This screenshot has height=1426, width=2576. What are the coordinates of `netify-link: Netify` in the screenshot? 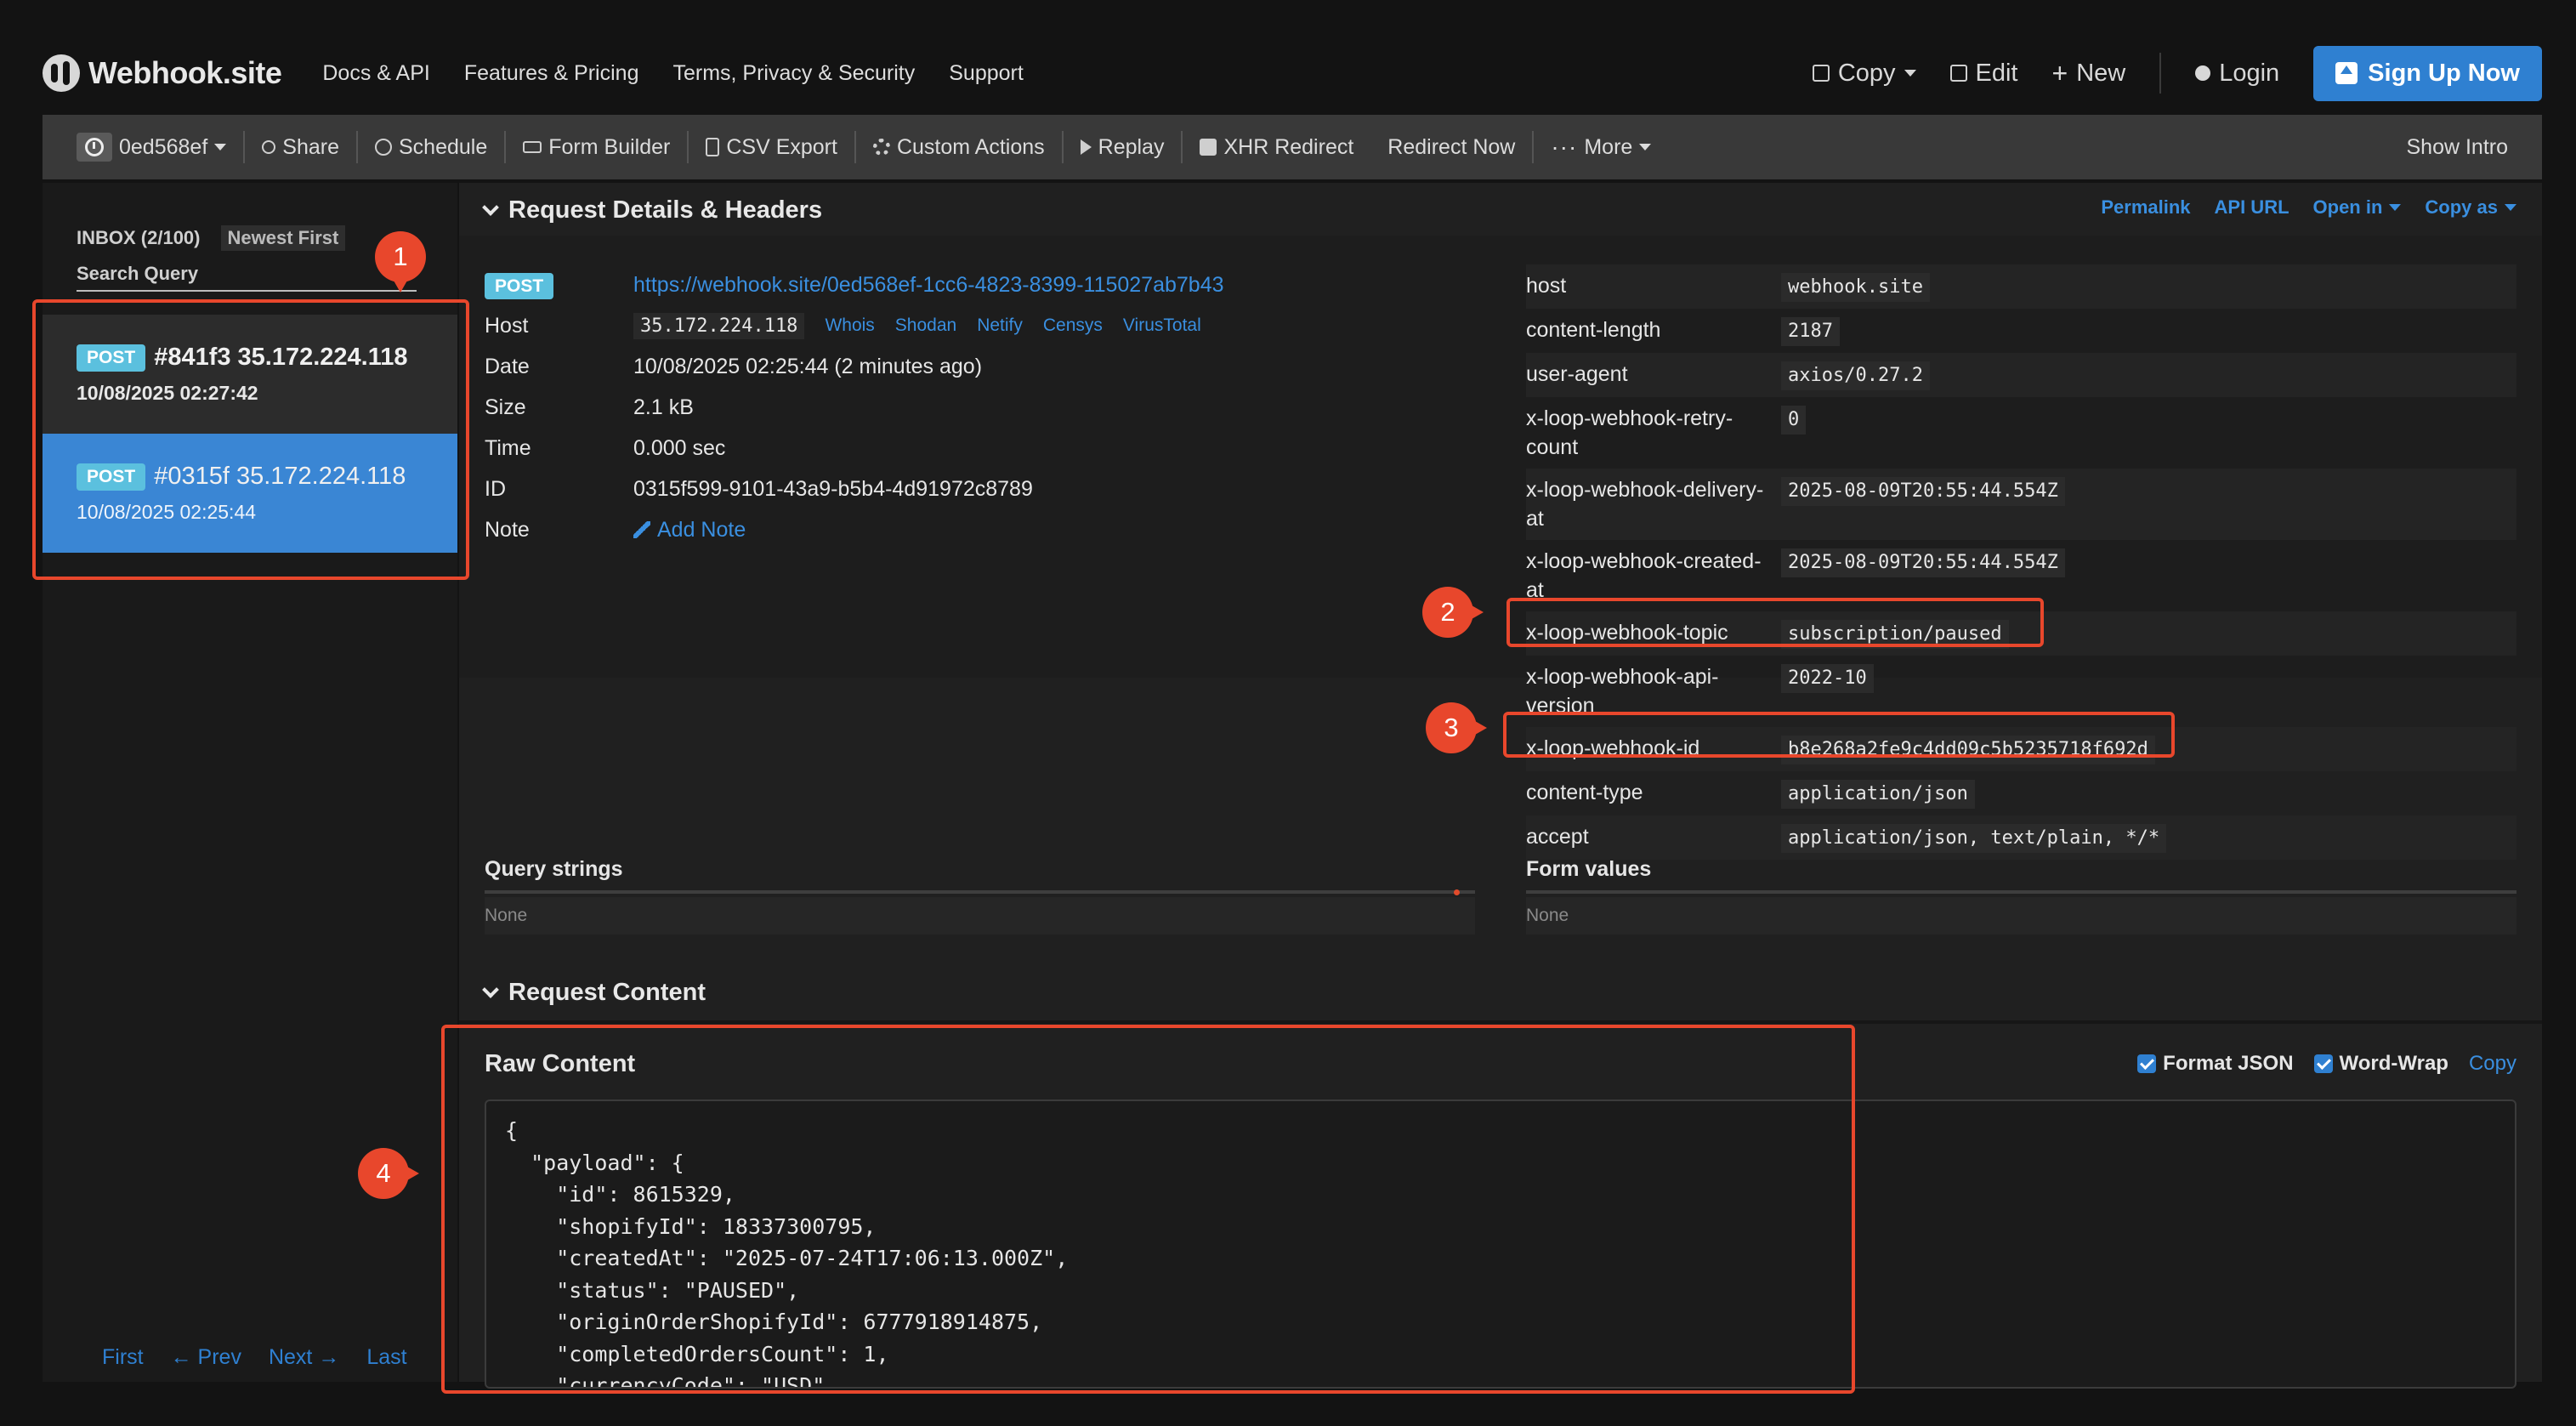 It's located at (1000, 325).